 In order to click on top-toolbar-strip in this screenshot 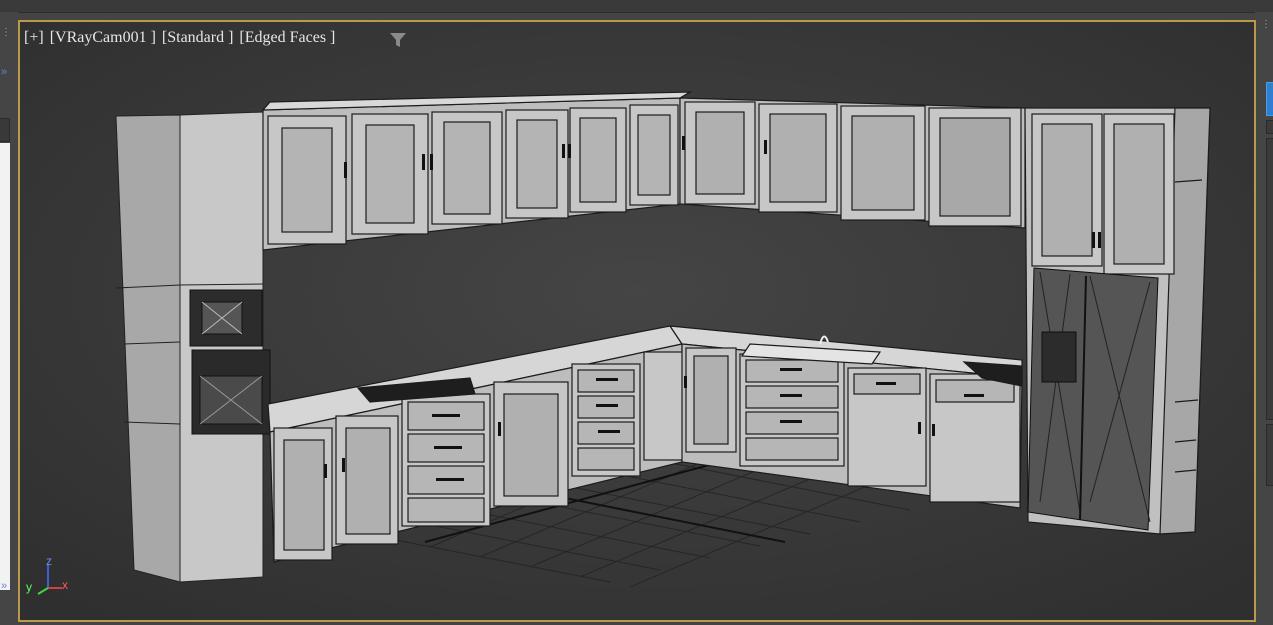, I will do `click(636, 6)`.